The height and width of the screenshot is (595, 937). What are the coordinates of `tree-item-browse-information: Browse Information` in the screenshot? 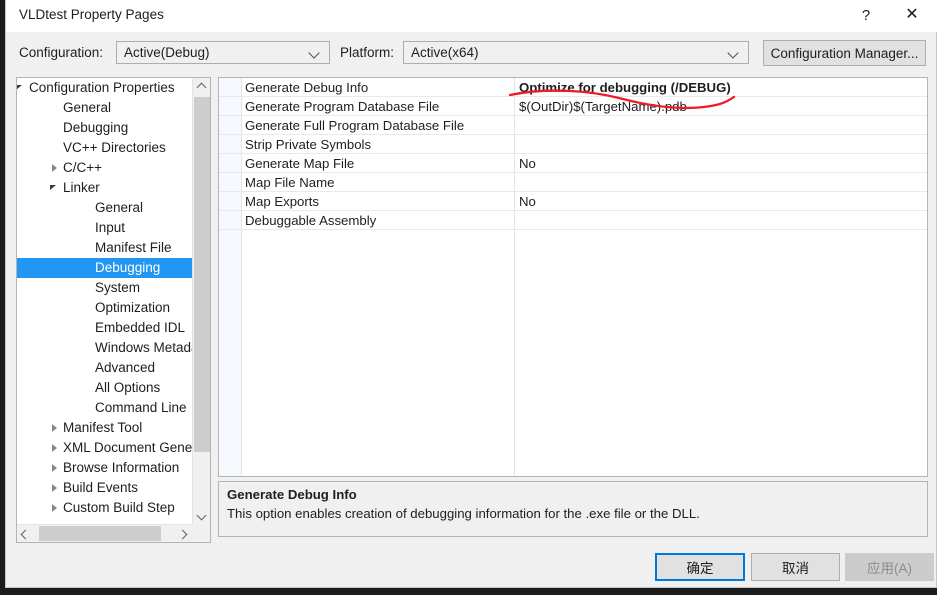 It's located at (104, 468).